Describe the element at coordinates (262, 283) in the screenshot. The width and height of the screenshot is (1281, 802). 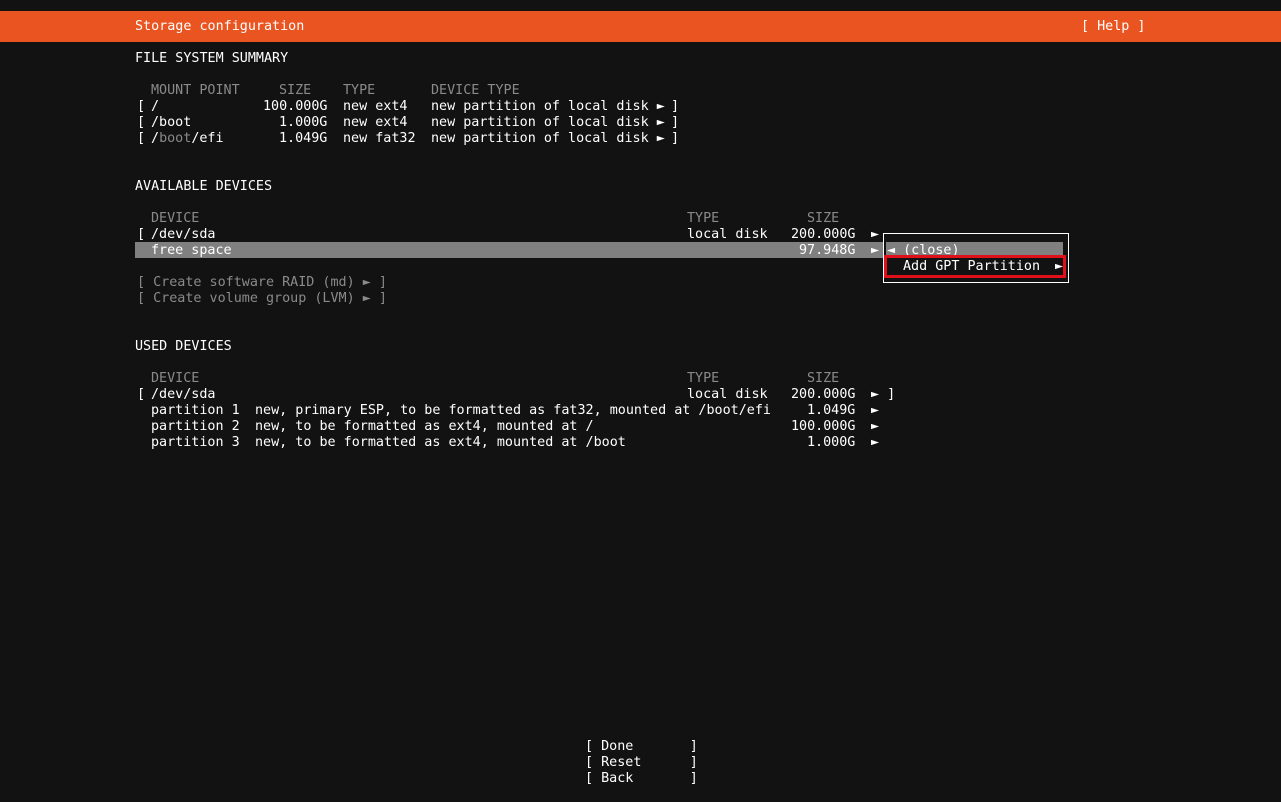
I see `create-raid-button: [ Create software RAID (md) ► ]` at that location.